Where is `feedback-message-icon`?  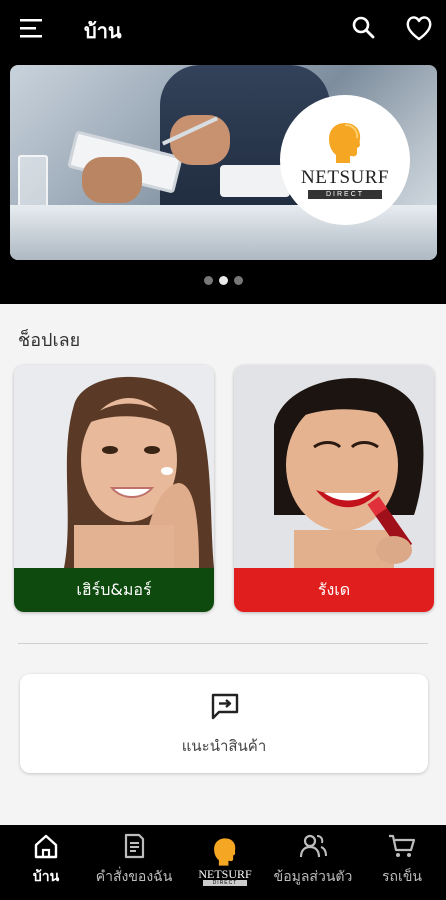
feedback-message-icon is located at coordinates (225, 706).